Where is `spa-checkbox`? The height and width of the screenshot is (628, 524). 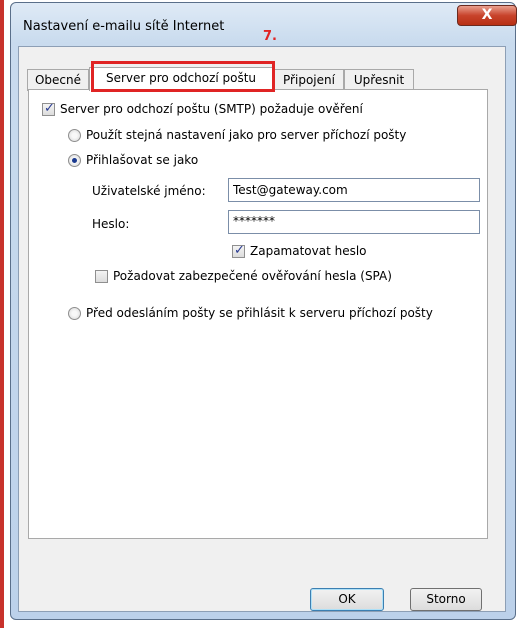
spa-checkbox is located at coordinates (101, 276).